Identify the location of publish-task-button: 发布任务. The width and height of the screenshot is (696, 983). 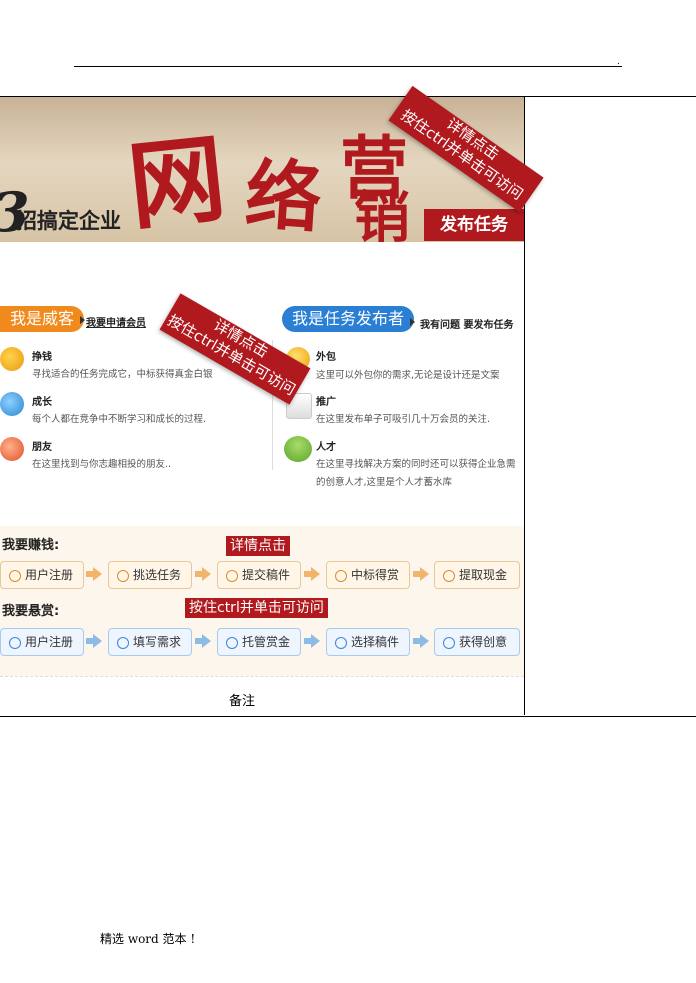
(474, 225).